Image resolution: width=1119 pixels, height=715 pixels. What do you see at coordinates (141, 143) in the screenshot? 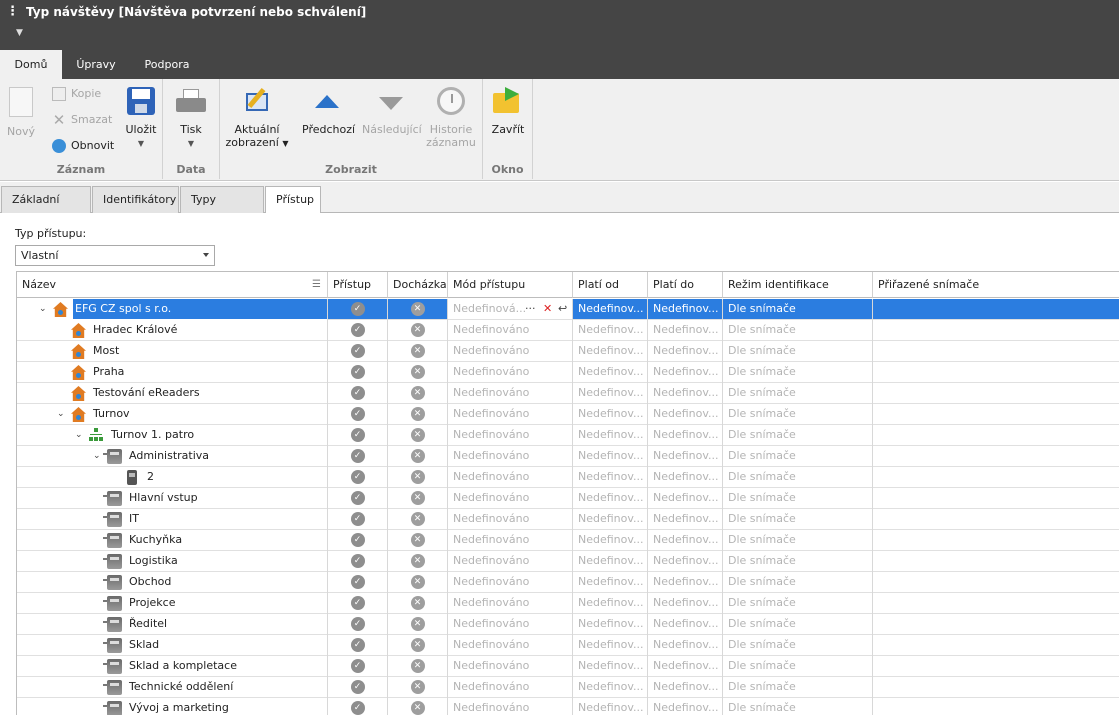
I see `save-dropdown-icon: ▼` at bounding box center [141, 143].